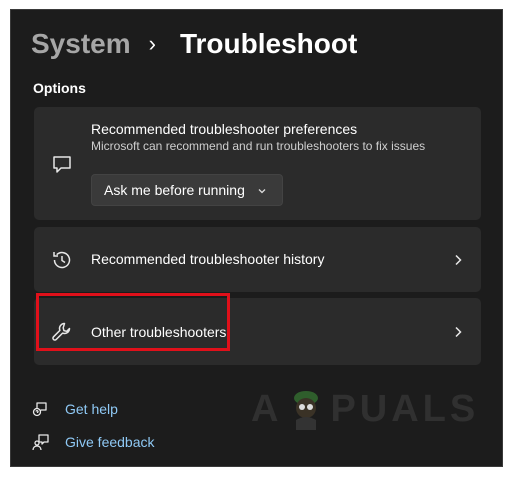 Image resolution: width=514 pixels, height=478 pixels. What do you see at coordinates (268, 43) in the screenshot?
I see `page-title: Troubleshoot` at bounding box center [268, 43].